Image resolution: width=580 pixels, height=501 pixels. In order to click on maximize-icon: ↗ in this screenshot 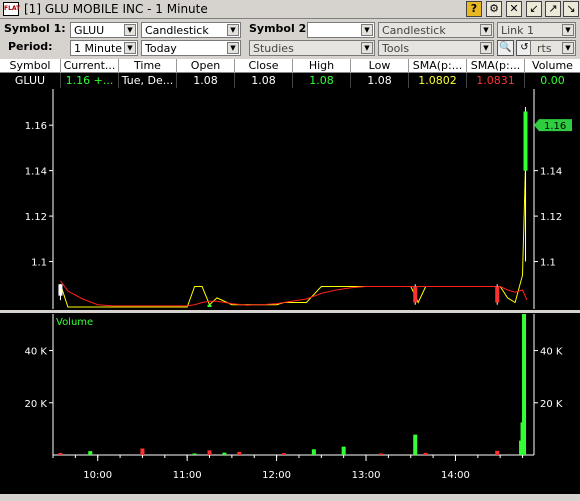, I will do `click(553, 9)`.